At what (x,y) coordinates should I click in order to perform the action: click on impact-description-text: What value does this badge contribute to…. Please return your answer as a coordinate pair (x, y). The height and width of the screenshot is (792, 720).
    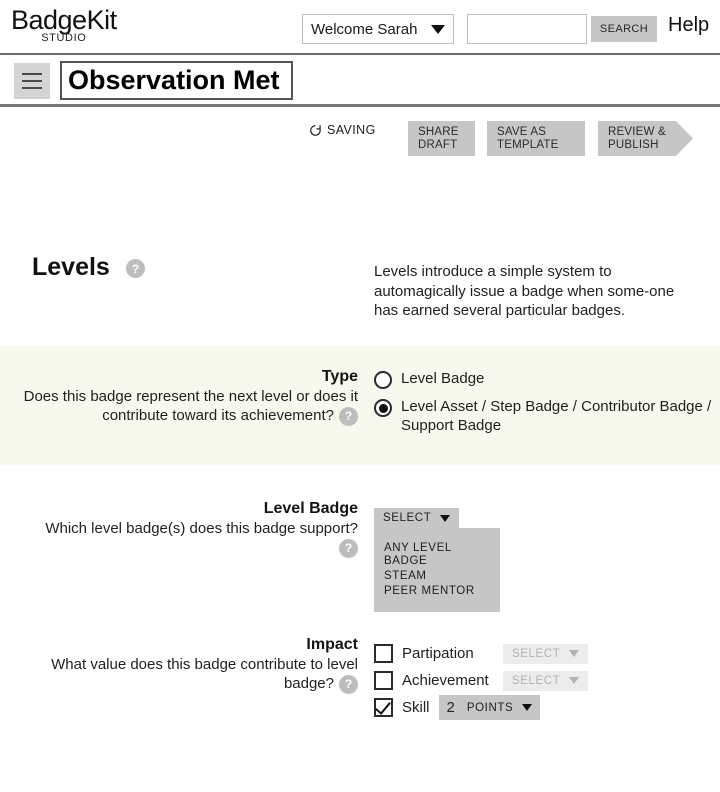
    Looking at the image, I should click on (204, 674).